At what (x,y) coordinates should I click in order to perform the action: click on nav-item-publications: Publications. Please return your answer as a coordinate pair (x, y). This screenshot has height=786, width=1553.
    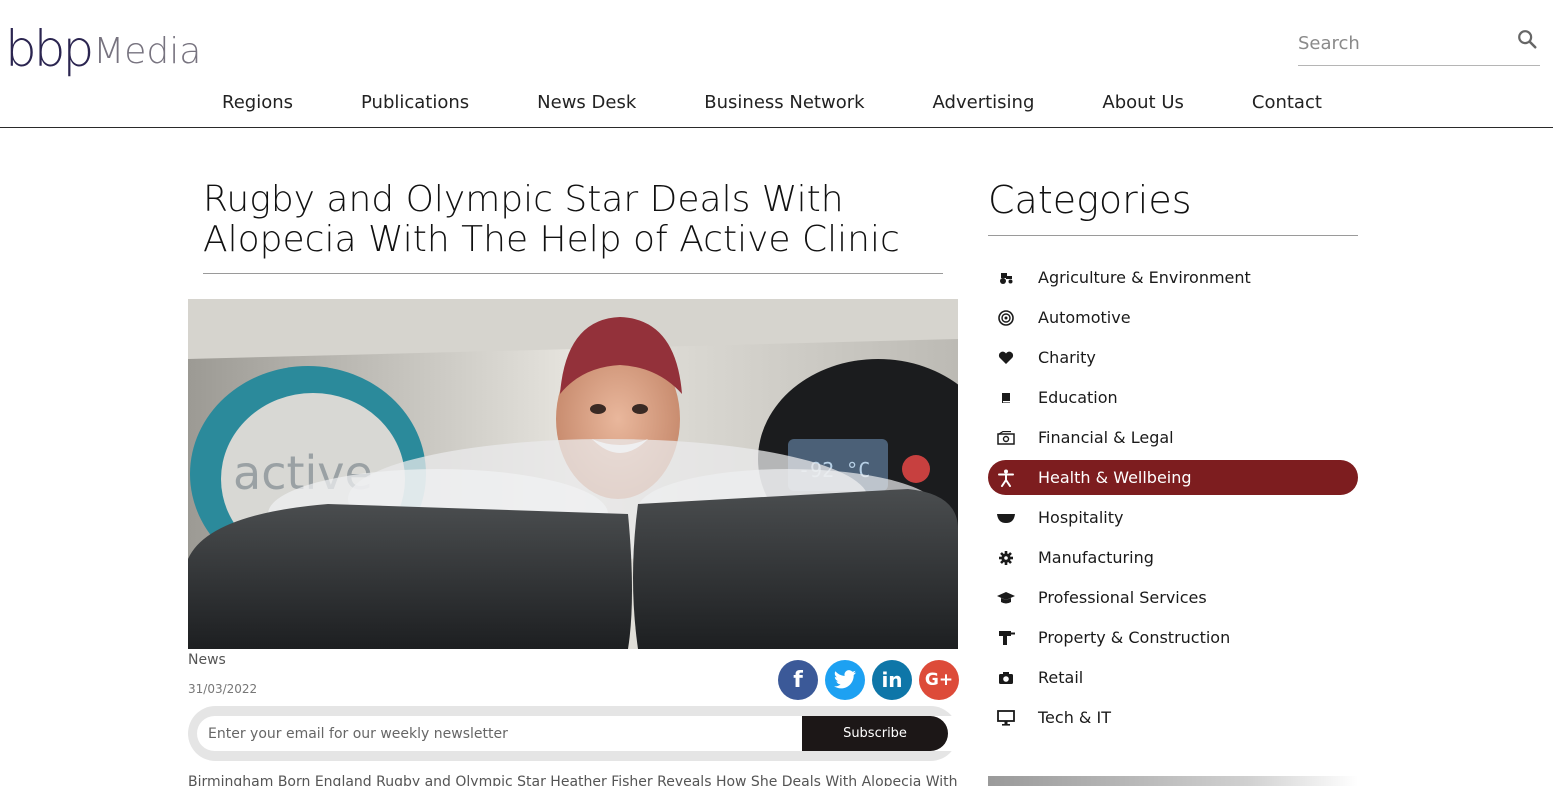
    Looking at the image, I should click on (415, 102).